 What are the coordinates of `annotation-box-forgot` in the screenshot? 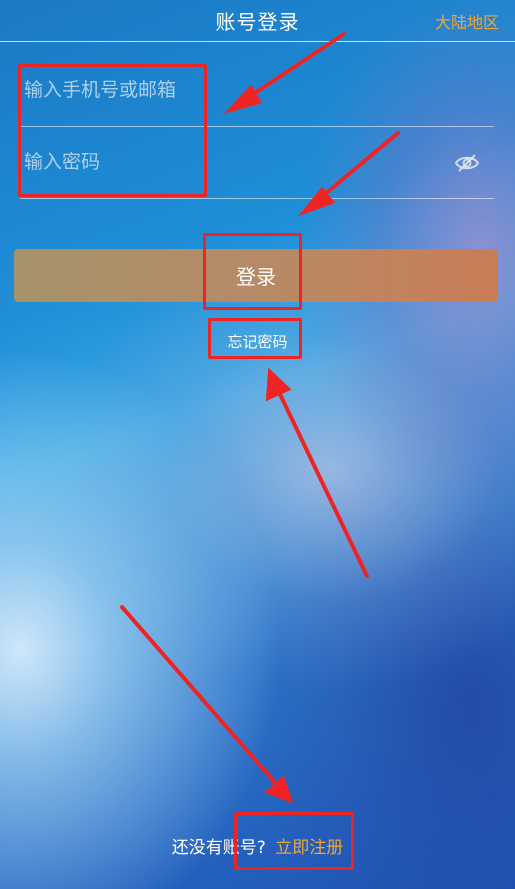 It's located at (255, 338).